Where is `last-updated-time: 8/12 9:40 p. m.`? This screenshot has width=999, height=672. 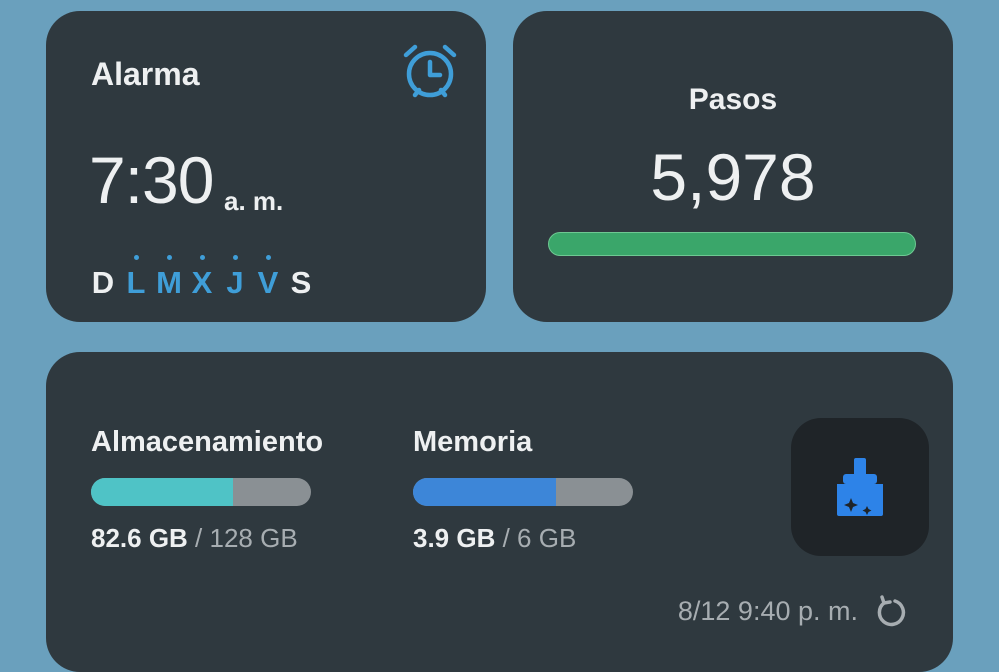 last-updated-time: 8/12 9:40 p. m. is located at coordinates (767, 611).